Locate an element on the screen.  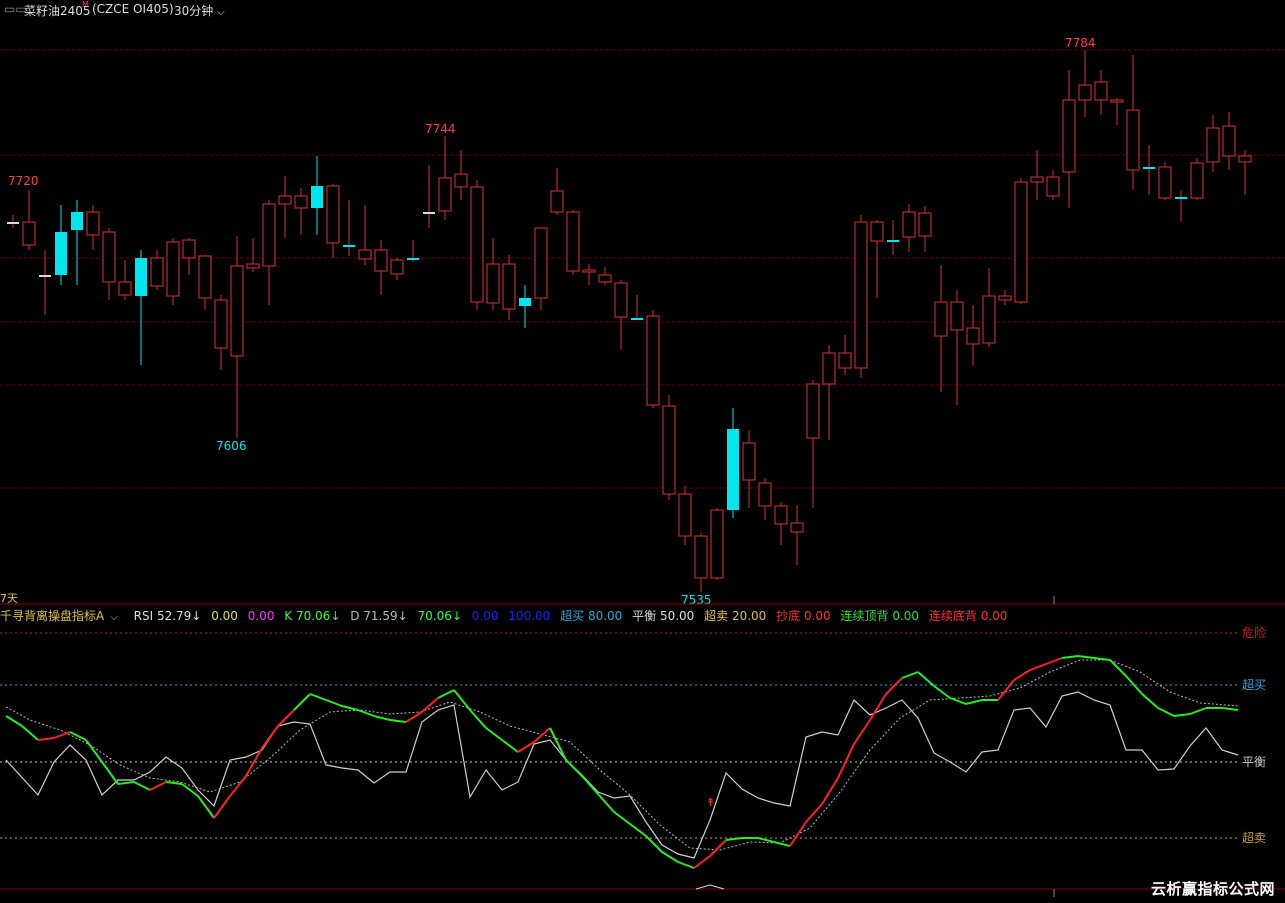
value-blue-1: 0.00 is located at coordinates (485, 616).